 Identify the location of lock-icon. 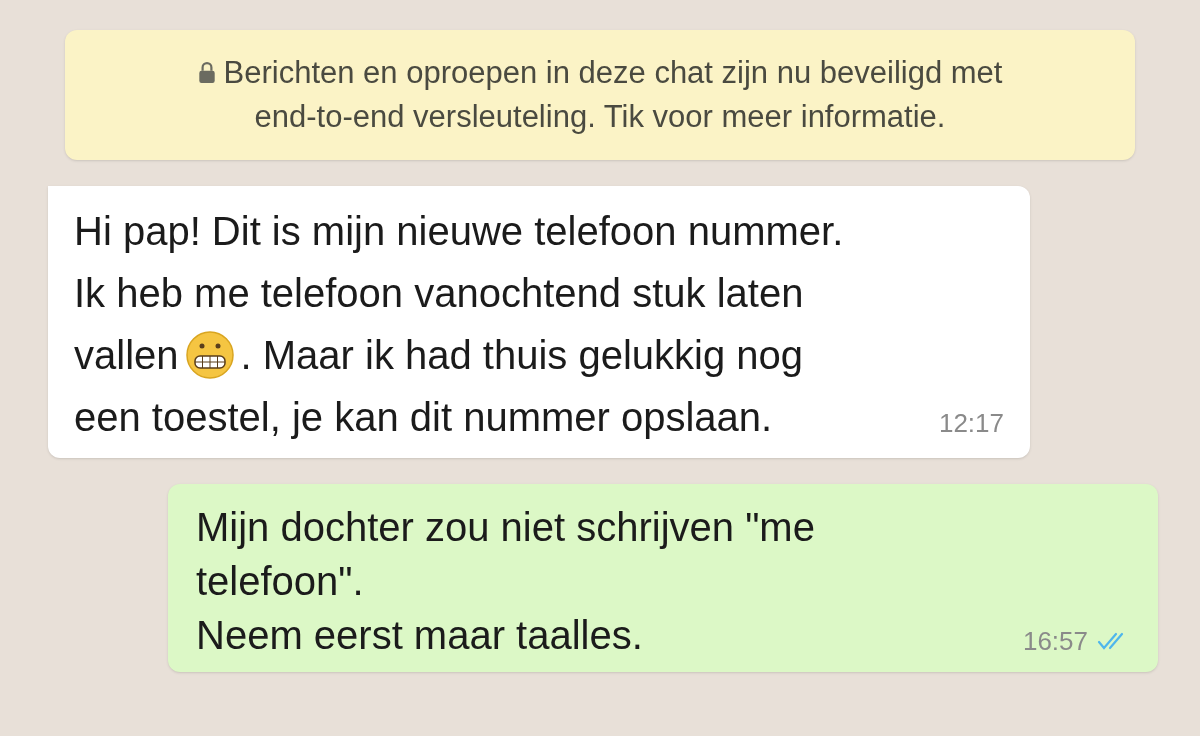
(206, 73).